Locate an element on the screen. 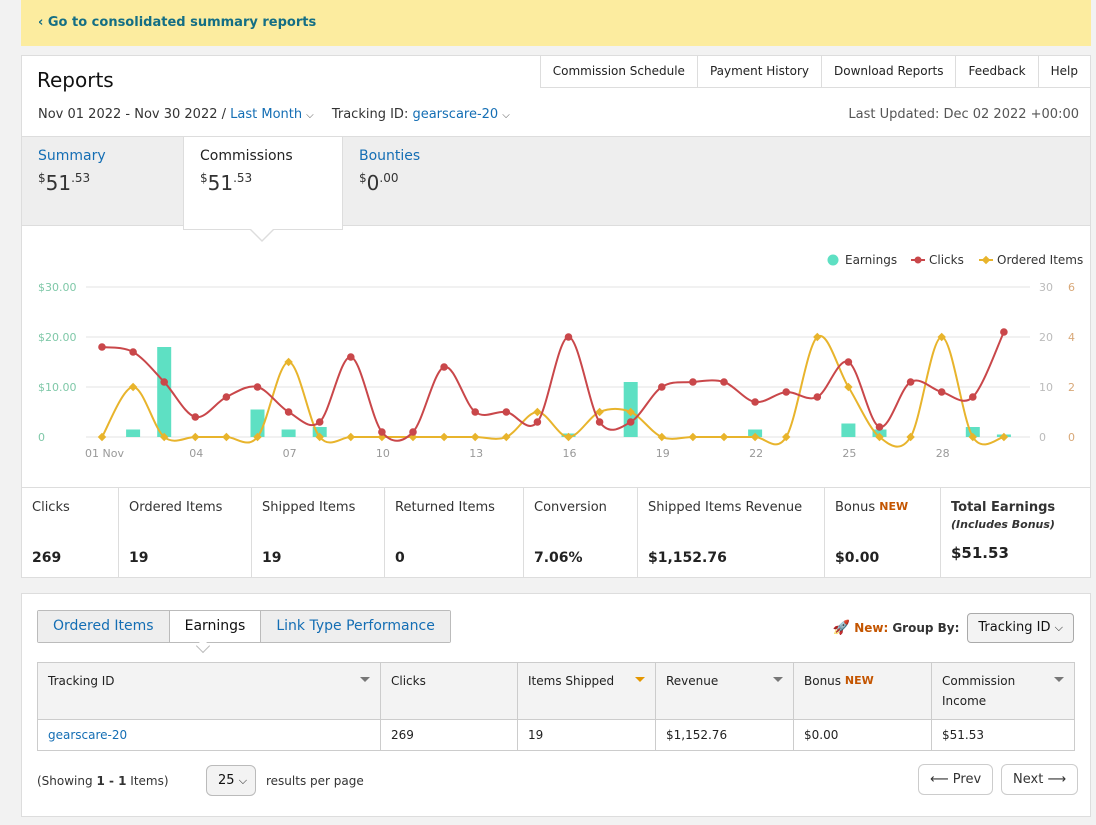  cell-clicks: 269 is located at coordinates (449, 735).